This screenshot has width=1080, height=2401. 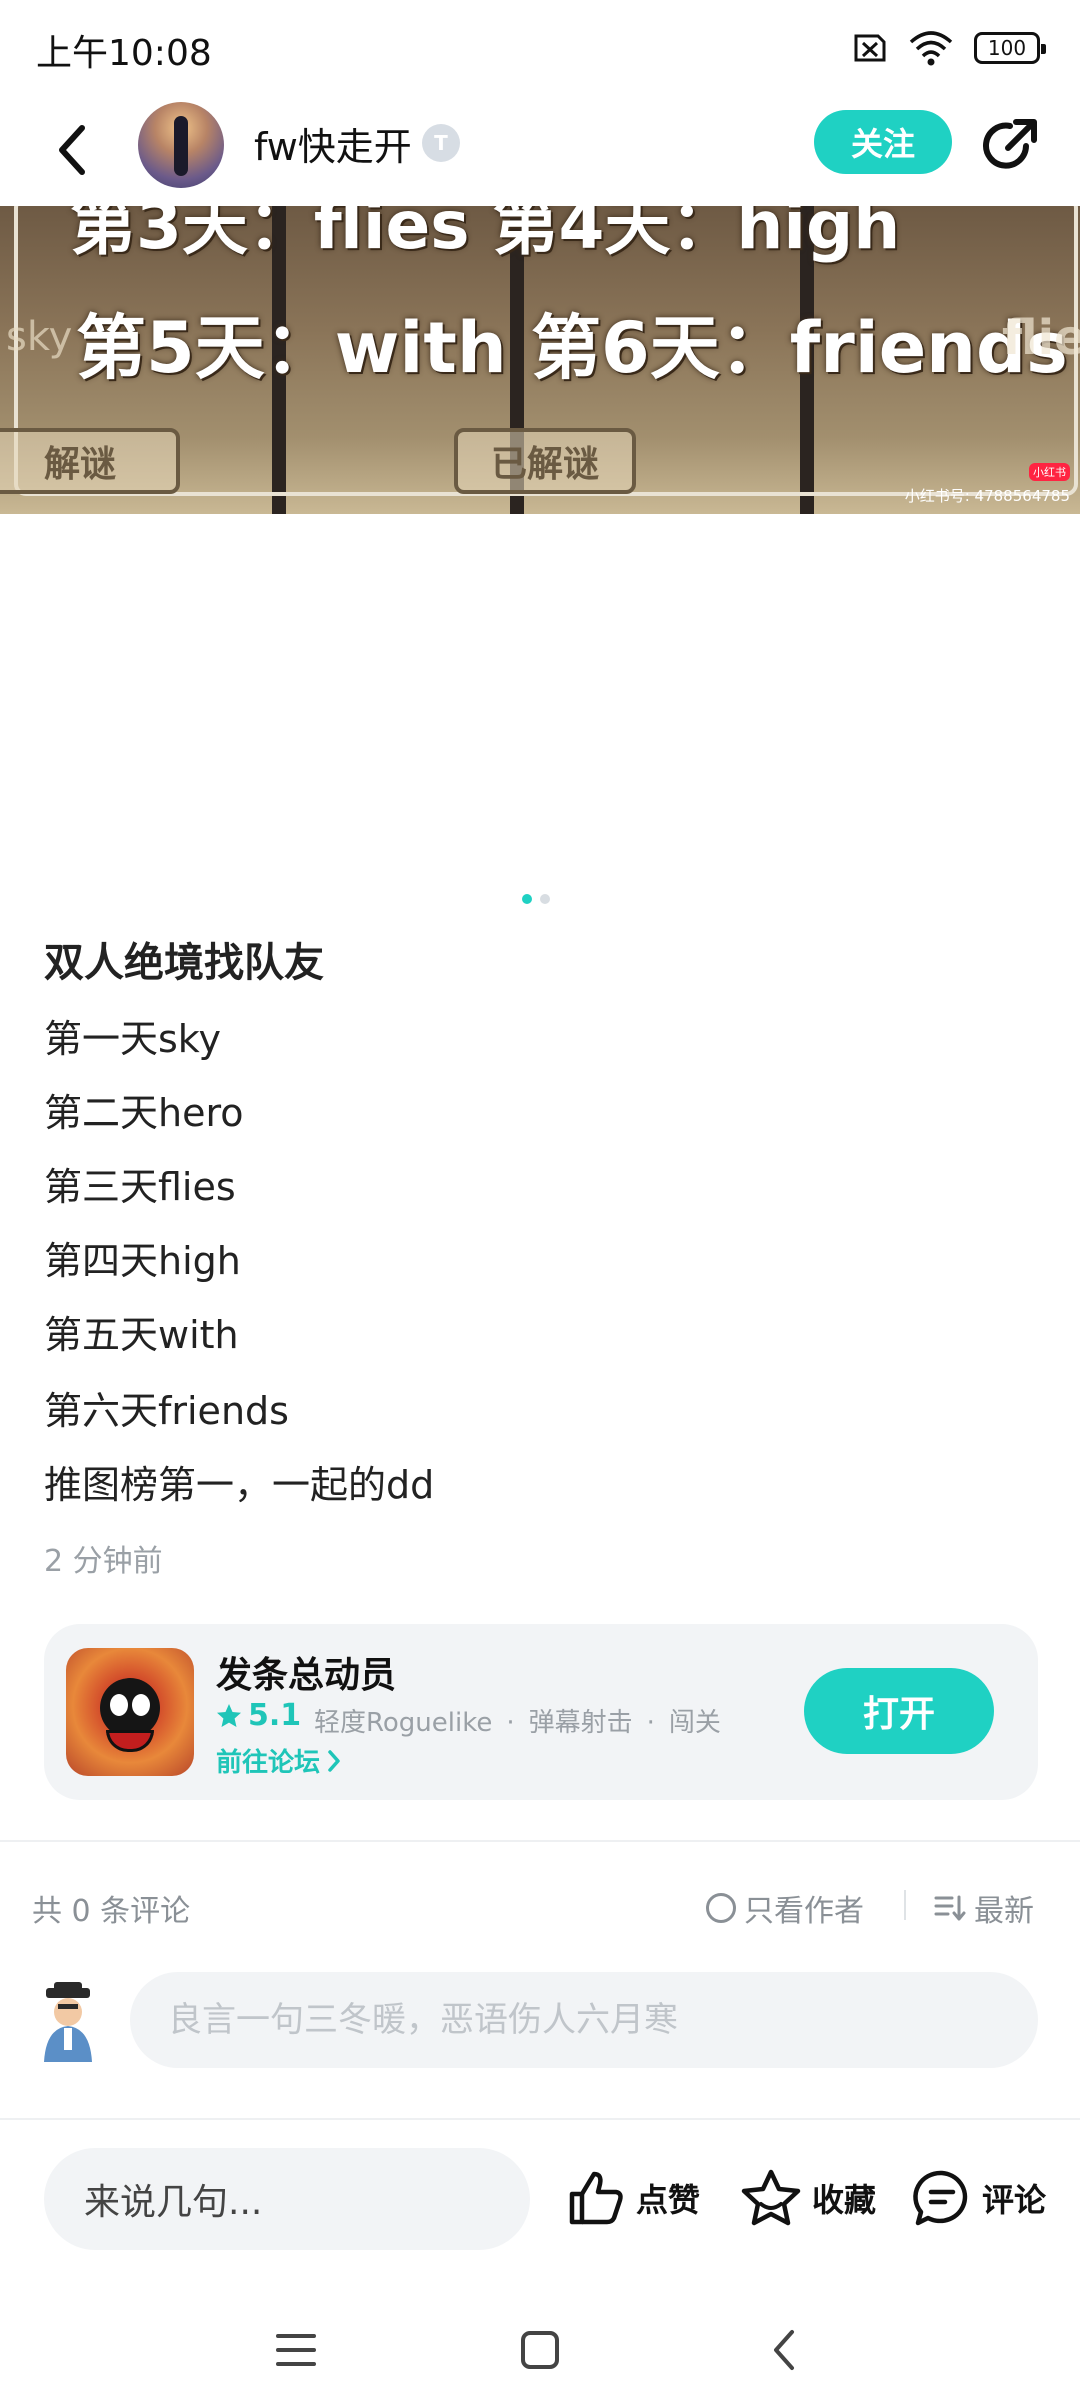 What do you see at coordinates (68, 2022) in the screenshot?
I see `user-avatar` at bounding box center [68, 2022].